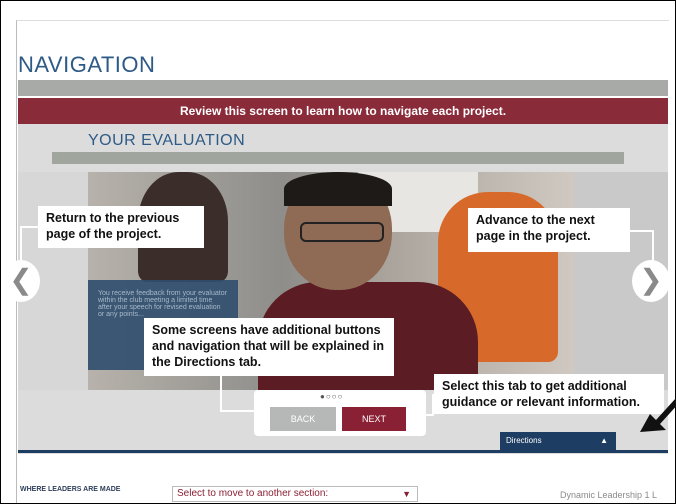  What do you see at coordinates (21, 245) in the screenshot?
I see `callout-line-back-vertical` at bounding box center [21, 245].